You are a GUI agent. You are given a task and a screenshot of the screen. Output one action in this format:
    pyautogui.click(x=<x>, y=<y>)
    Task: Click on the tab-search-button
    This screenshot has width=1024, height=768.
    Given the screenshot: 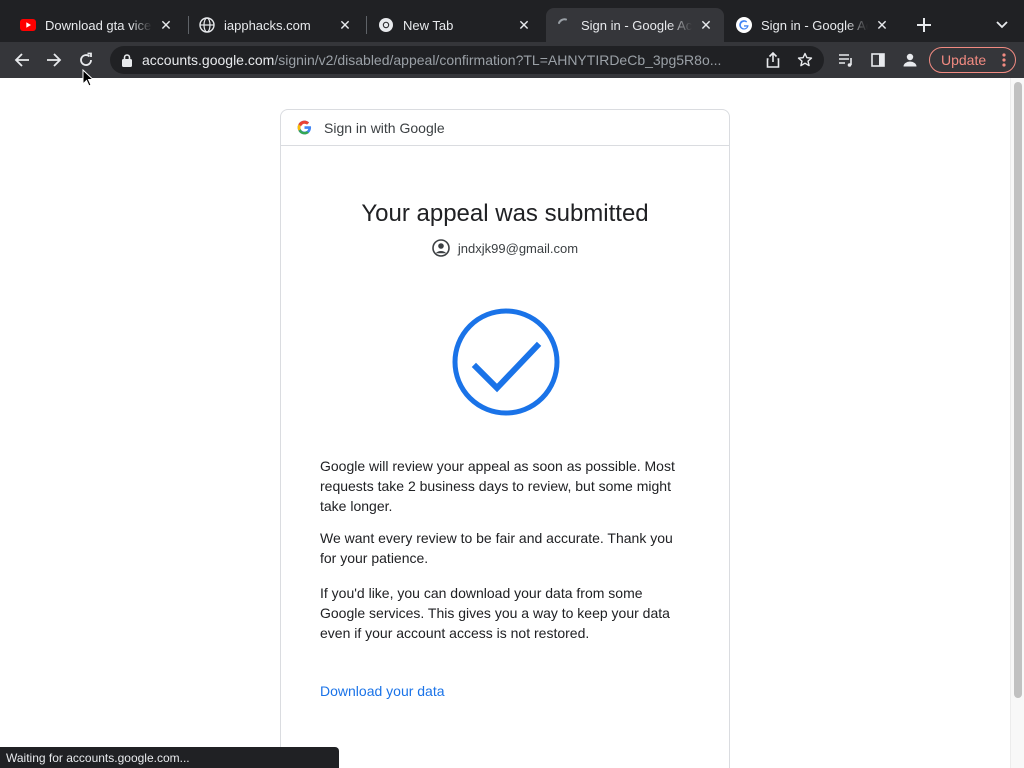 What is the action you would take?
    pyautogui.click(x=1002, y=25)
    